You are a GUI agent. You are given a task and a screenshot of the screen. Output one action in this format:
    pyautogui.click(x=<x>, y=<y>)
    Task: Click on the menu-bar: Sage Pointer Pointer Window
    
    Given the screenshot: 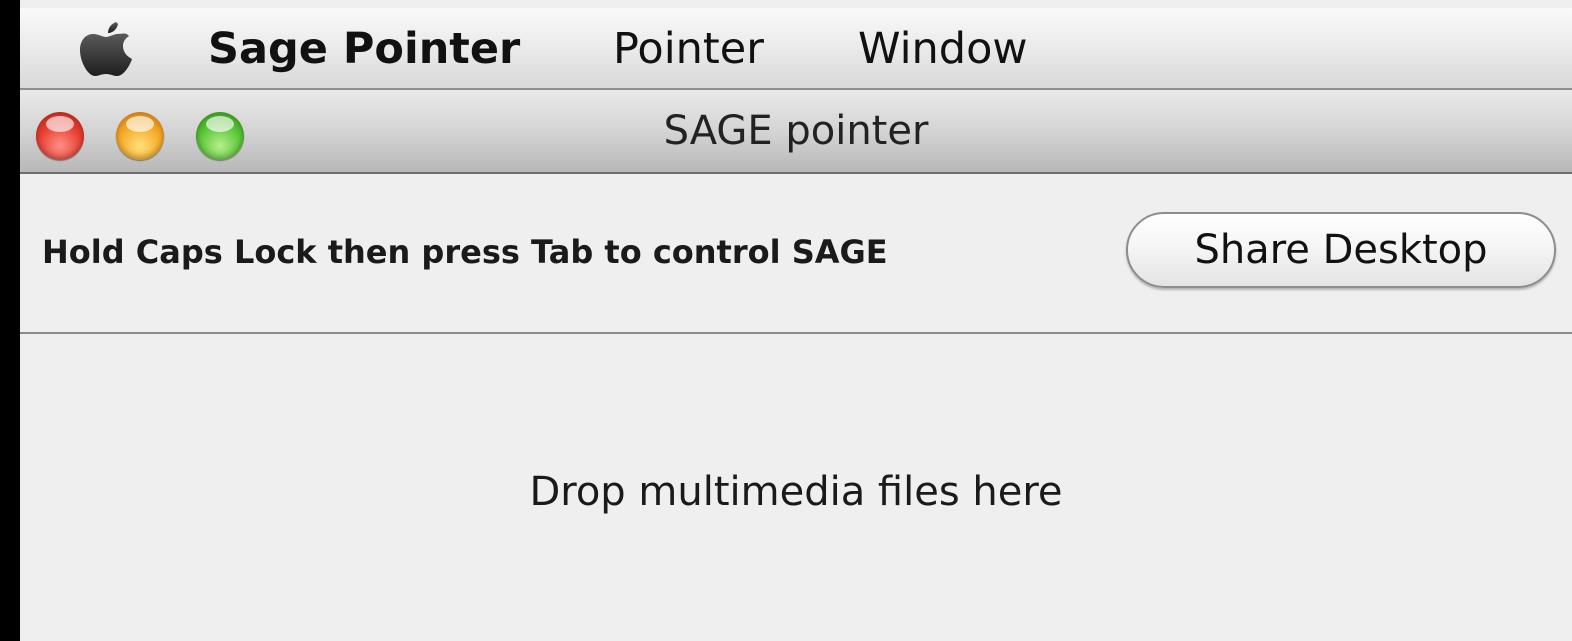 What is the action you would take?
    pyautogui.click(x=796, y=49)
    